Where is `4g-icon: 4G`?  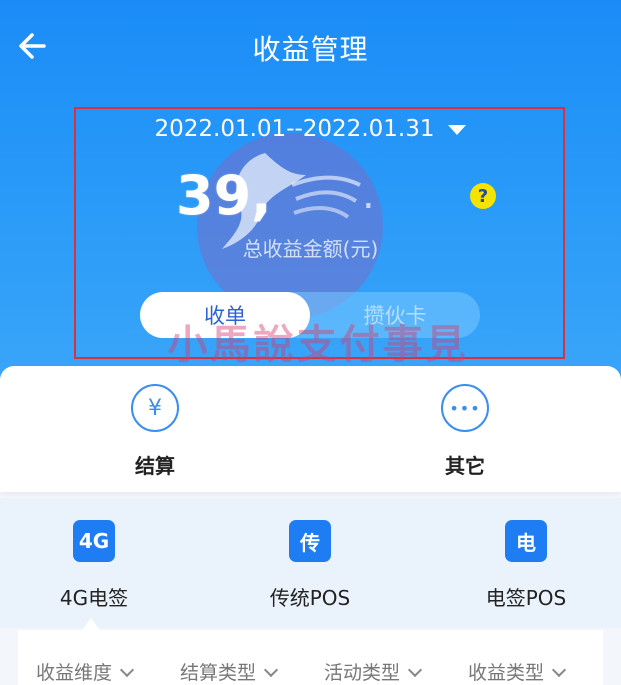 4g-icon: 4G is located at coordinates (94, 541).